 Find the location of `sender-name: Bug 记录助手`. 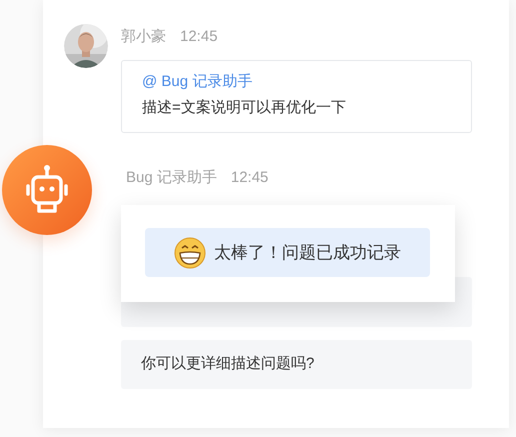

sender-name: Bug 记录助手 is located at coordinates (171, 178).